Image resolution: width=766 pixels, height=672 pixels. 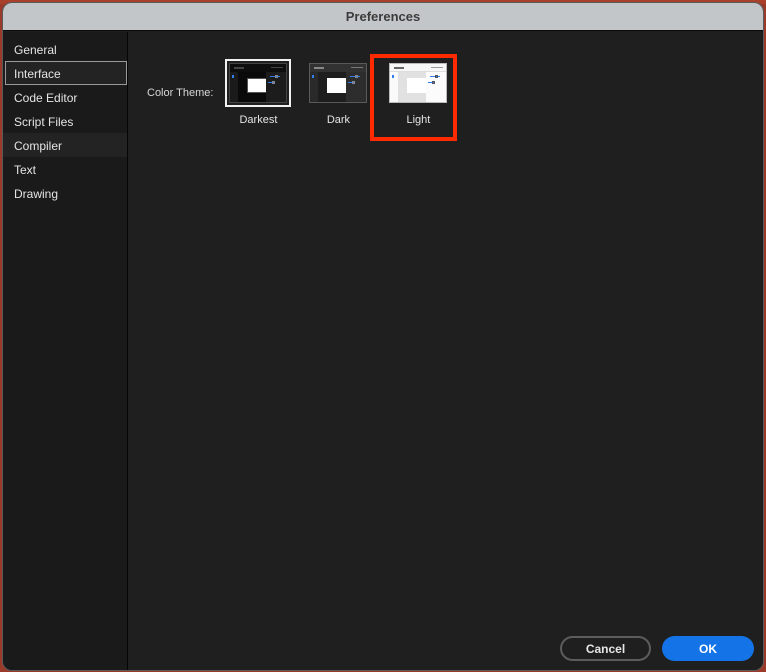 What do you see at coordinates (418, 120) in the screenshot?
I see `theme-name-light: Light` at bounding box center [418, 120].